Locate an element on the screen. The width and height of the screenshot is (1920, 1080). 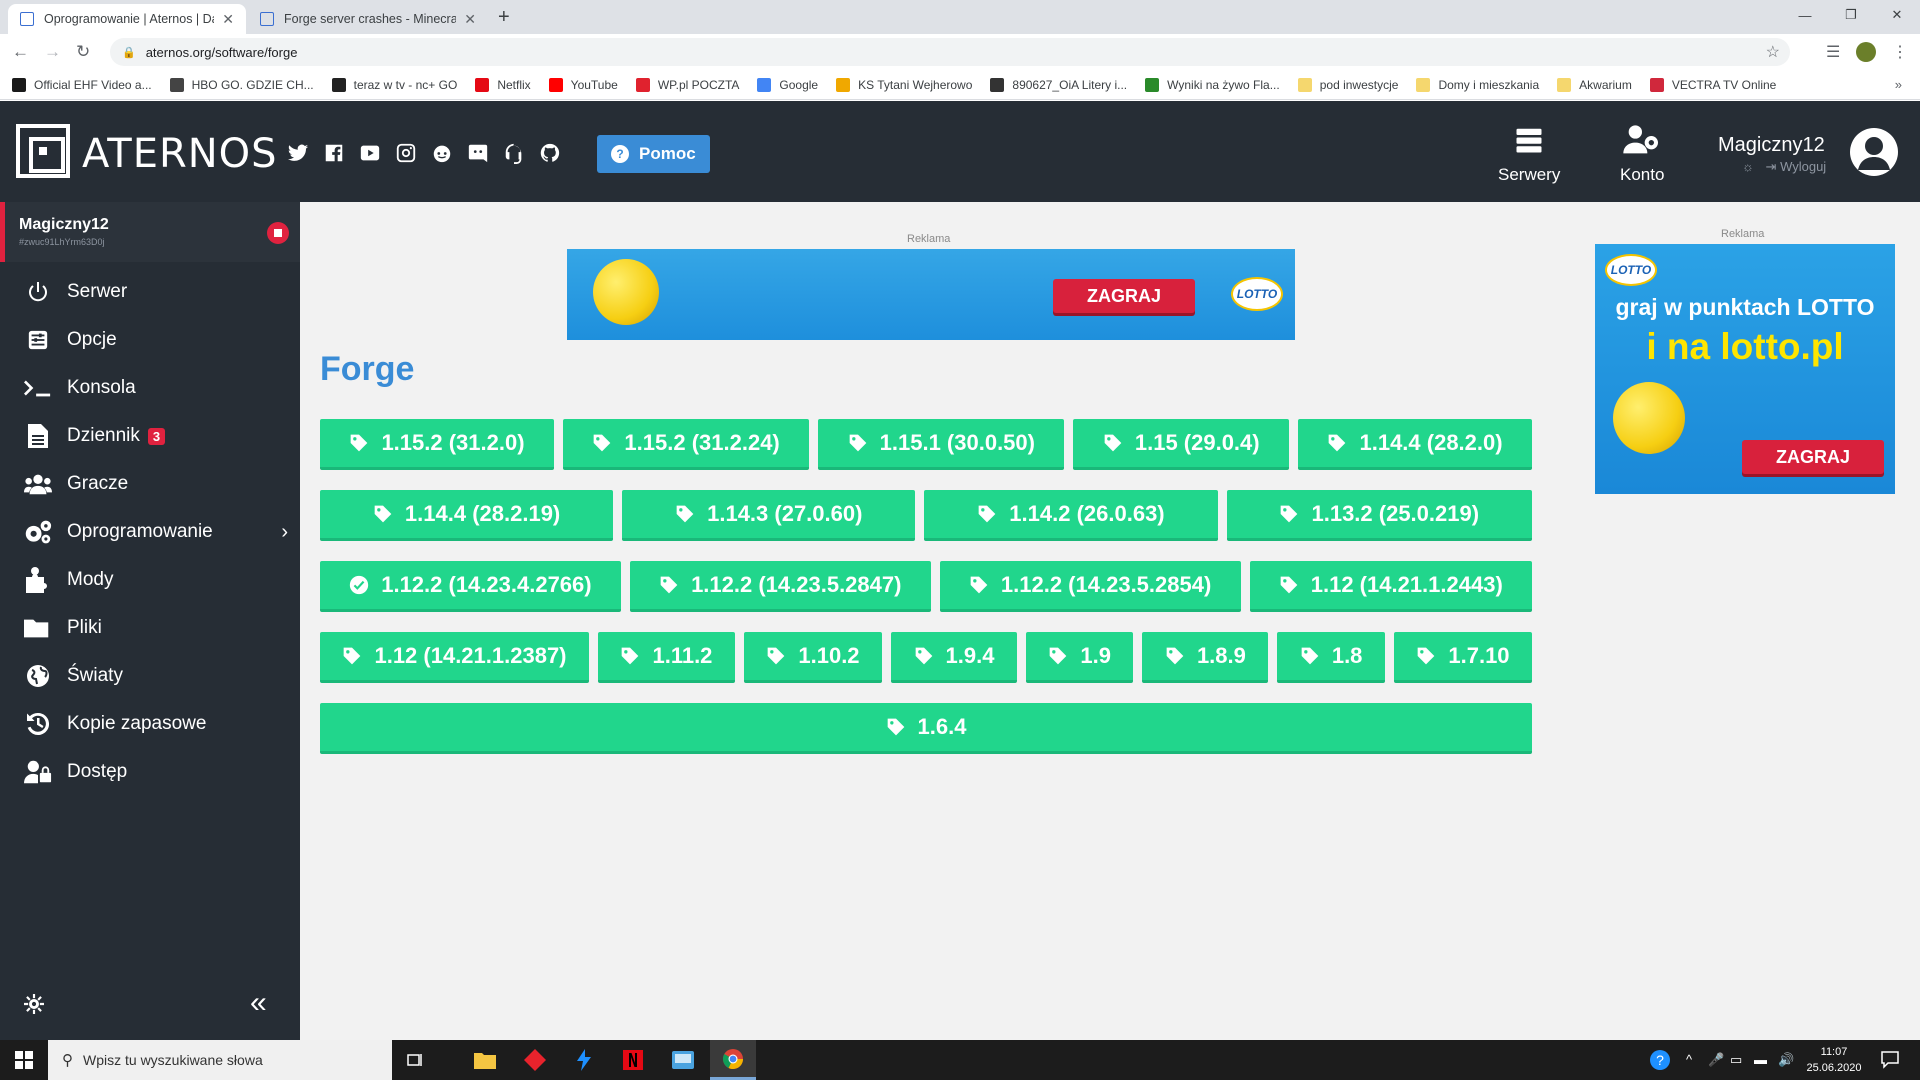
back-icon: ← is located at coordinates (20, 52).